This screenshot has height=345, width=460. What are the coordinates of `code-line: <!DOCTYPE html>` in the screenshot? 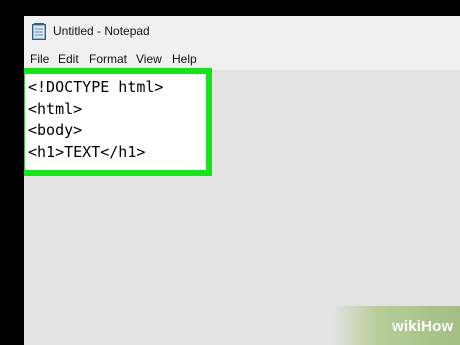 It's located at (96, 87).